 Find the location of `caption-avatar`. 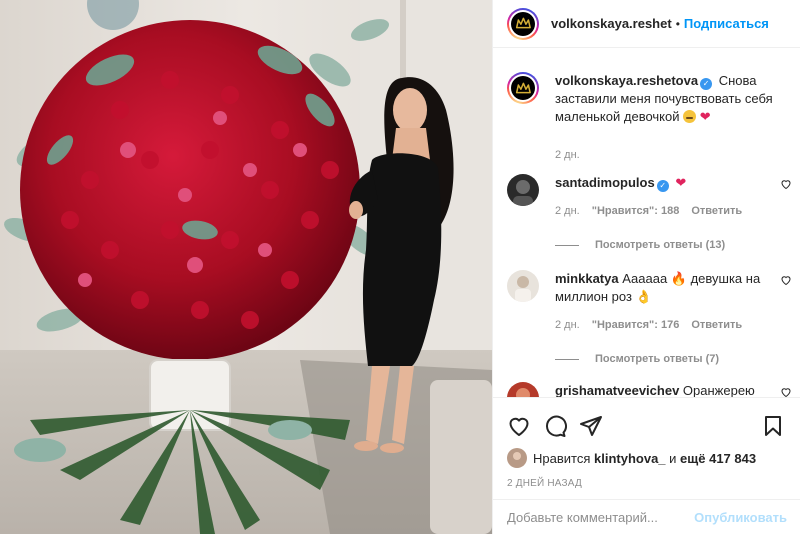

caption-avatar is located at coordinates (523, 88).